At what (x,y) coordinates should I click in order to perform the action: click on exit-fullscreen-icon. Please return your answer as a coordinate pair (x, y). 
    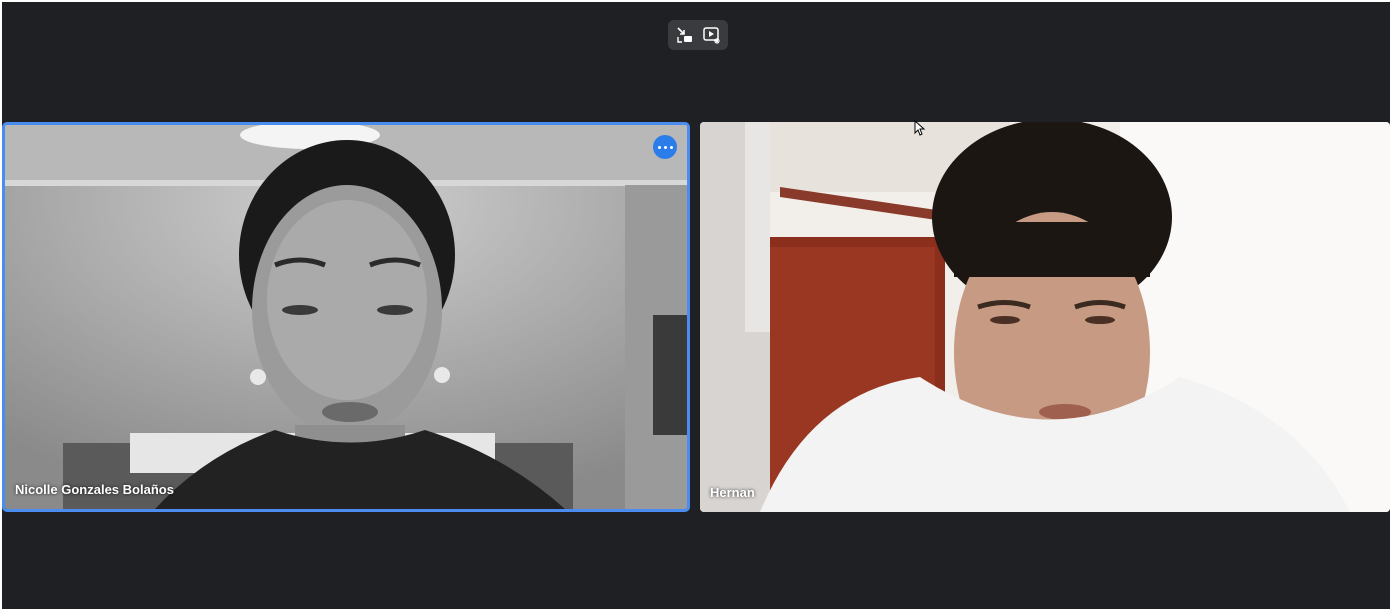
    Looking at the image, I should click on (684, 35).